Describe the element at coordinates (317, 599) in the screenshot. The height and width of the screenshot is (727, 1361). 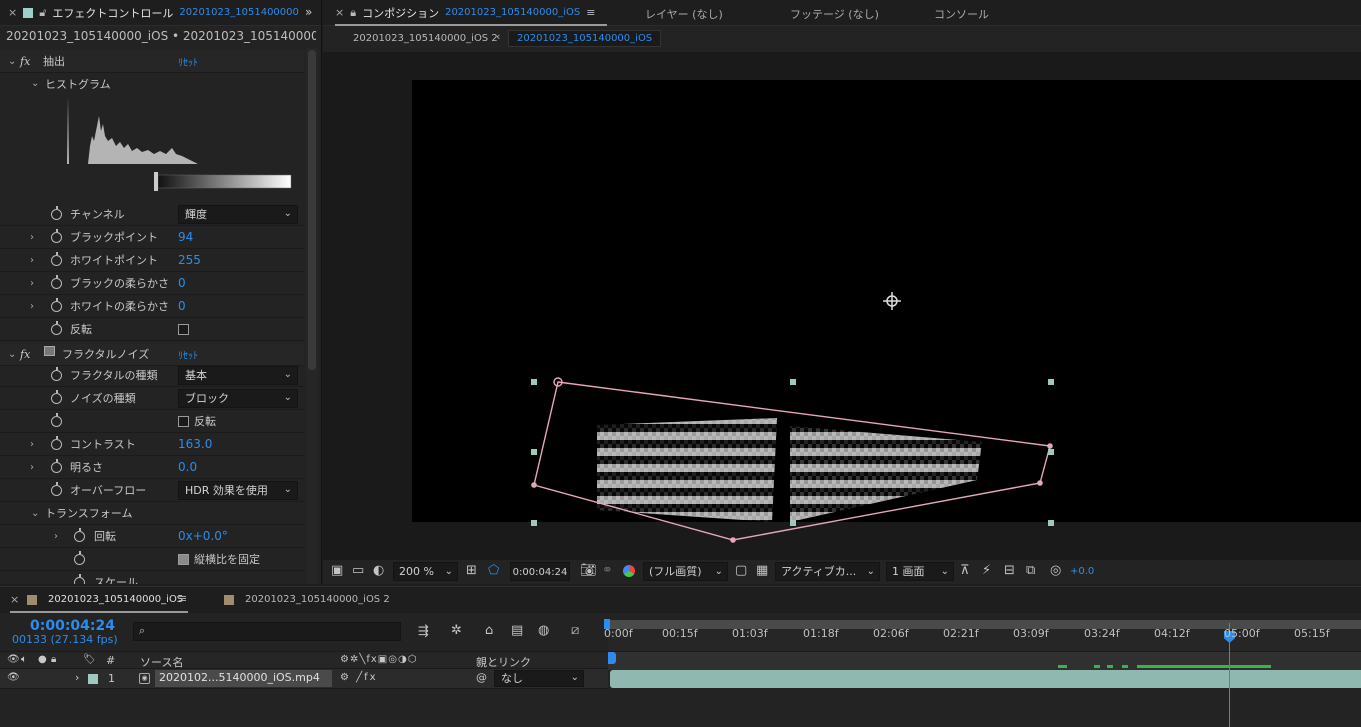
I see `timeline-tab-2: 20201023_105140000_iOS 2` at that location.